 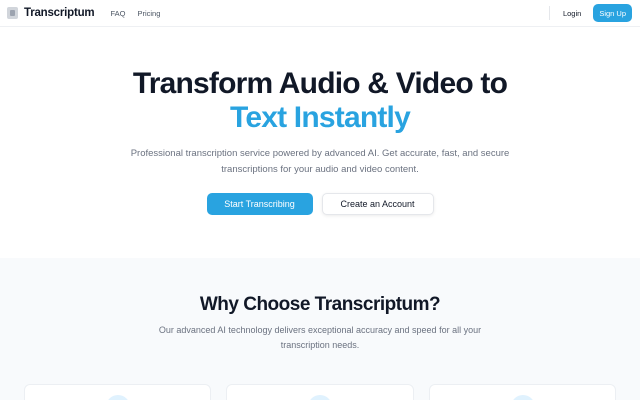 I want to click on login-button: Login, so click(x=572, y=13).